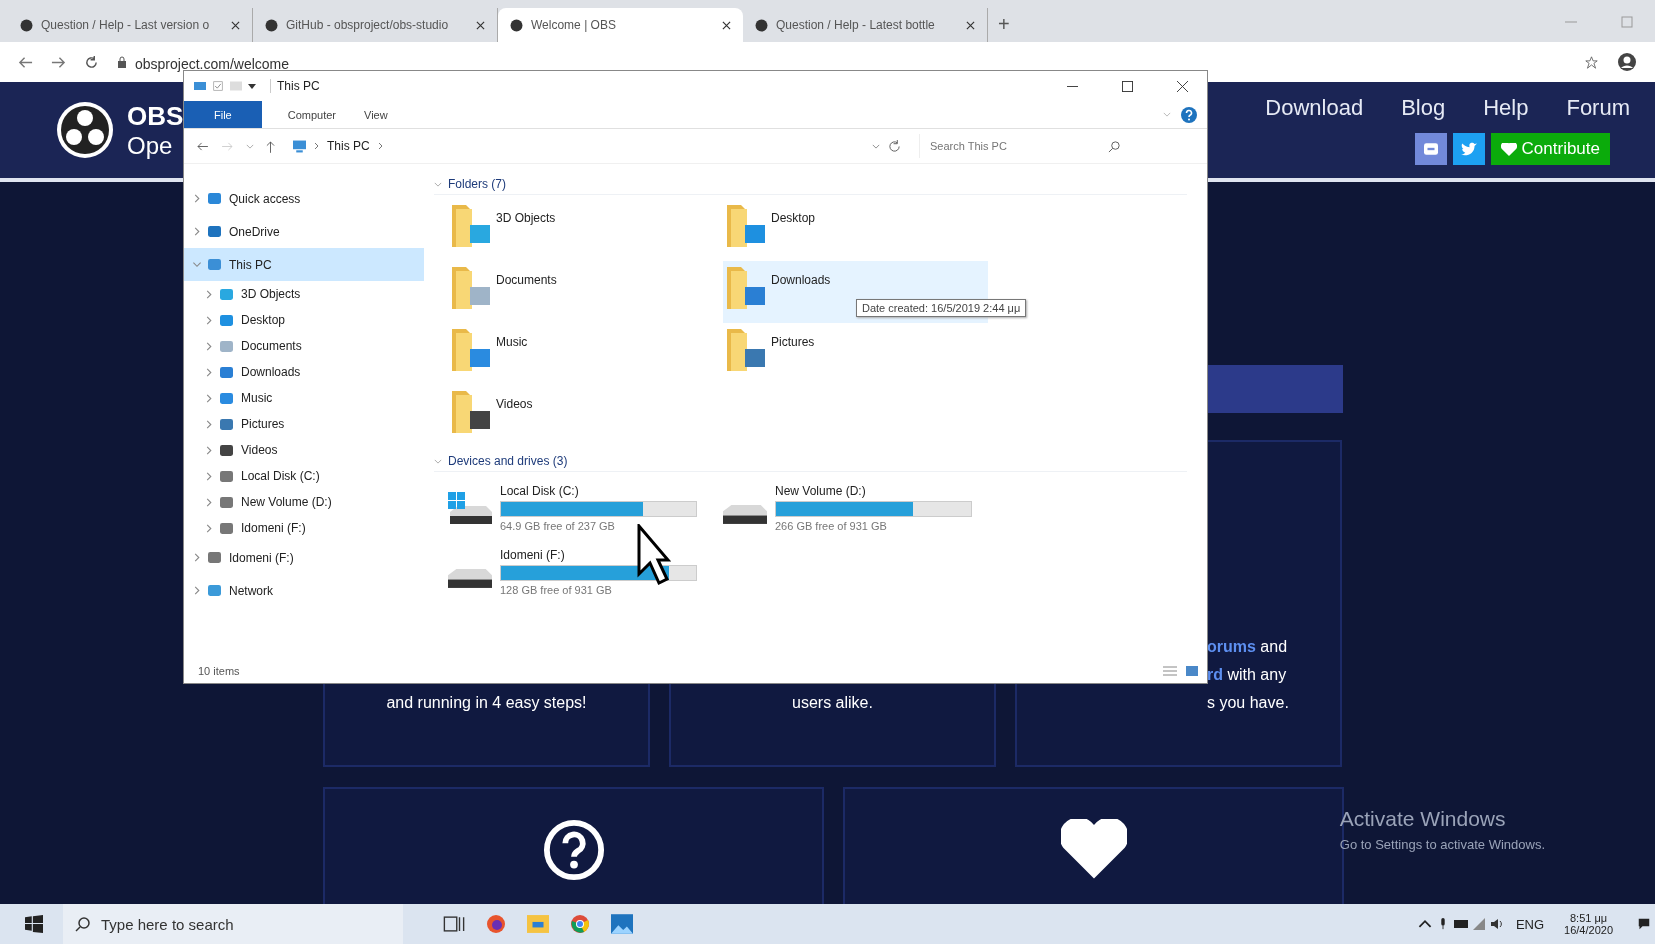 The image size is (1655, 944). Describe the element at coordinates (1644, 924) in the screenshot. I see `notification-icon` at that location.